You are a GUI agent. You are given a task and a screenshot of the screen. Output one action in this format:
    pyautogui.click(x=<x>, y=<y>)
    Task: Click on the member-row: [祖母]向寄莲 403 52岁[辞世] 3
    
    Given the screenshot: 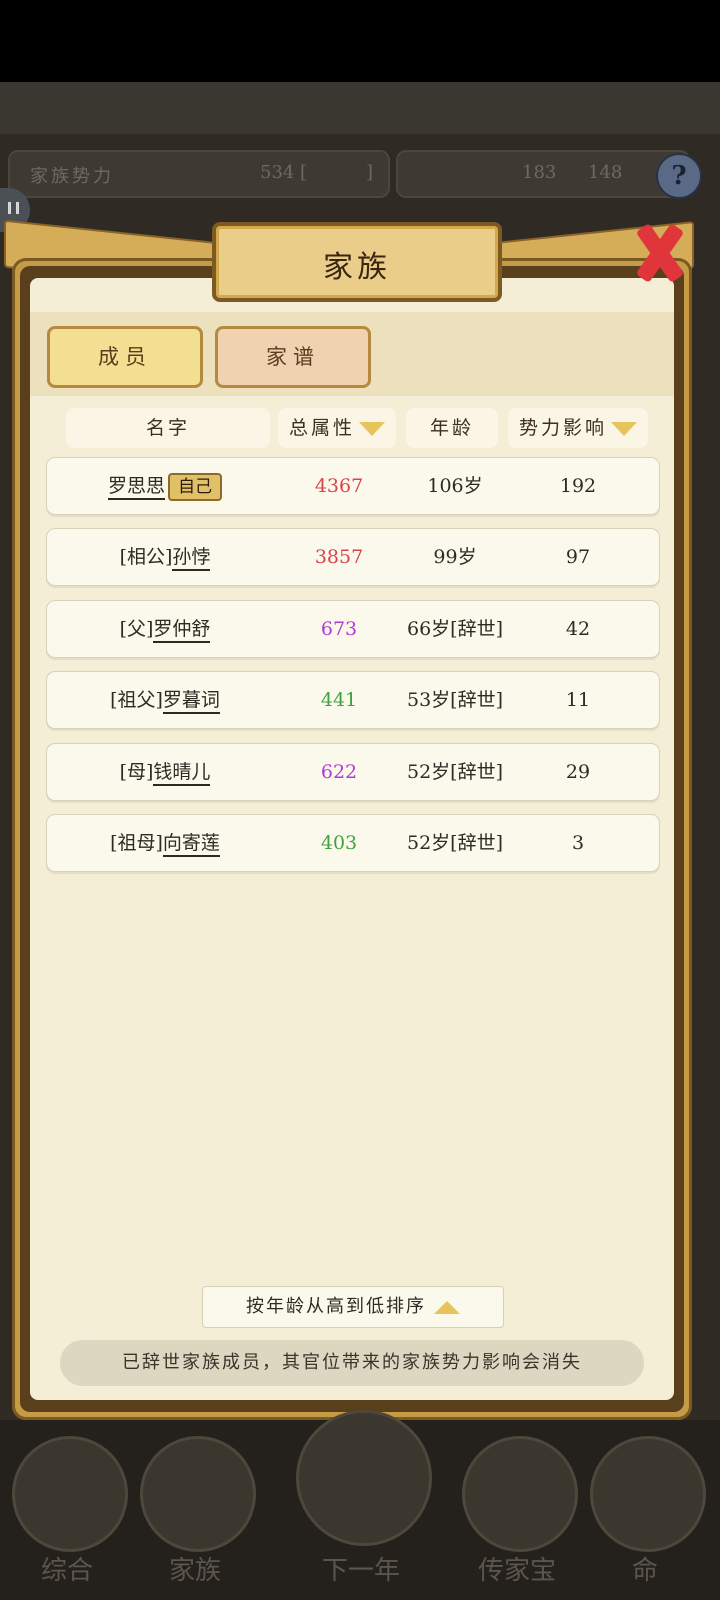 What is the action you would take?
    pyautogui.click(x=353, y=843)
    